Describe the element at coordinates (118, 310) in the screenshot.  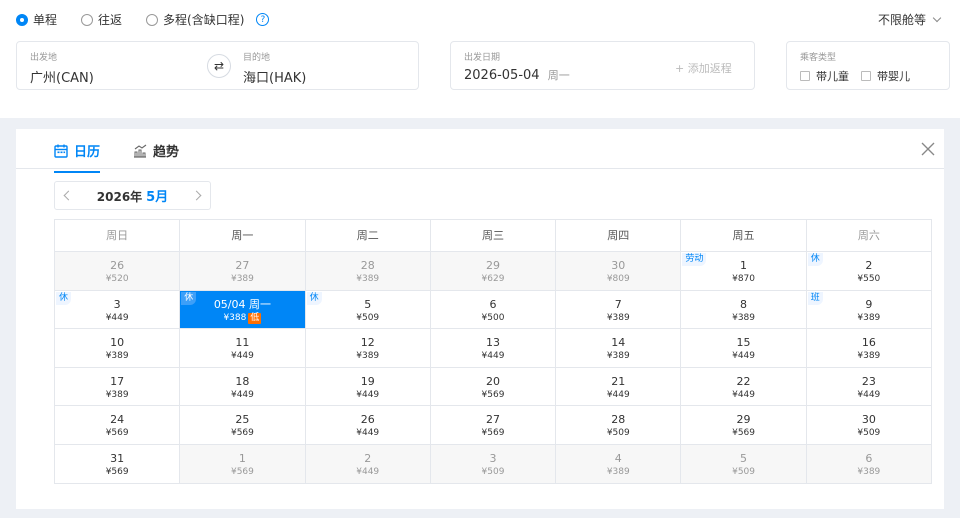
I see `calendar-day: 休 3 ¥449` at that location.